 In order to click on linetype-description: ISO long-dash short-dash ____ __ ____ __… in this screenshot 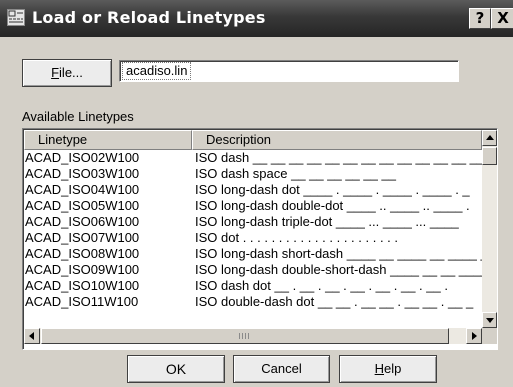, I will do `click(338, 253)`.